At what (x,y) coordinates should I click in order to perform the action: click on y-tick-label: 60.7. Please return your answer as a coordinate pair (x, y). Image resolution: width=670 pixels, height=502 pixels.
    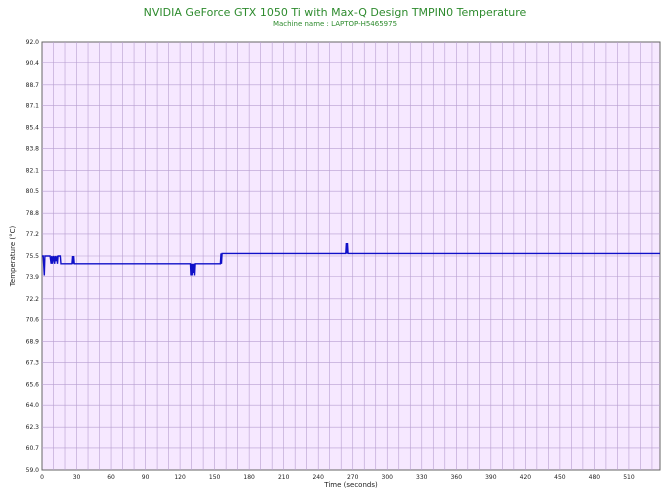
    Looking at the image, I should click on (33, 448).